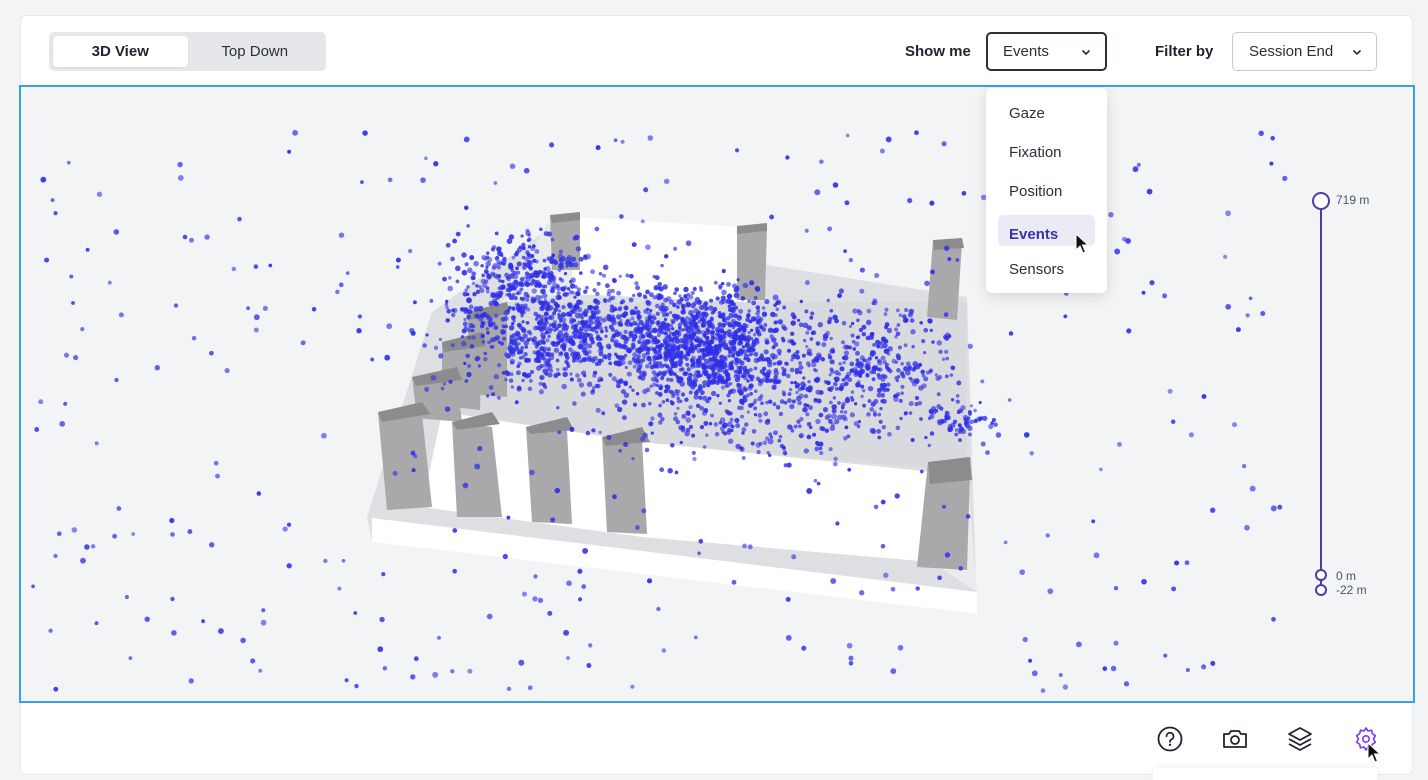 The height and width of the screenshot is (780, 1428). Describe the element at coordinates (1170, 739) in the screenshot. I see `help-icon` at that location.